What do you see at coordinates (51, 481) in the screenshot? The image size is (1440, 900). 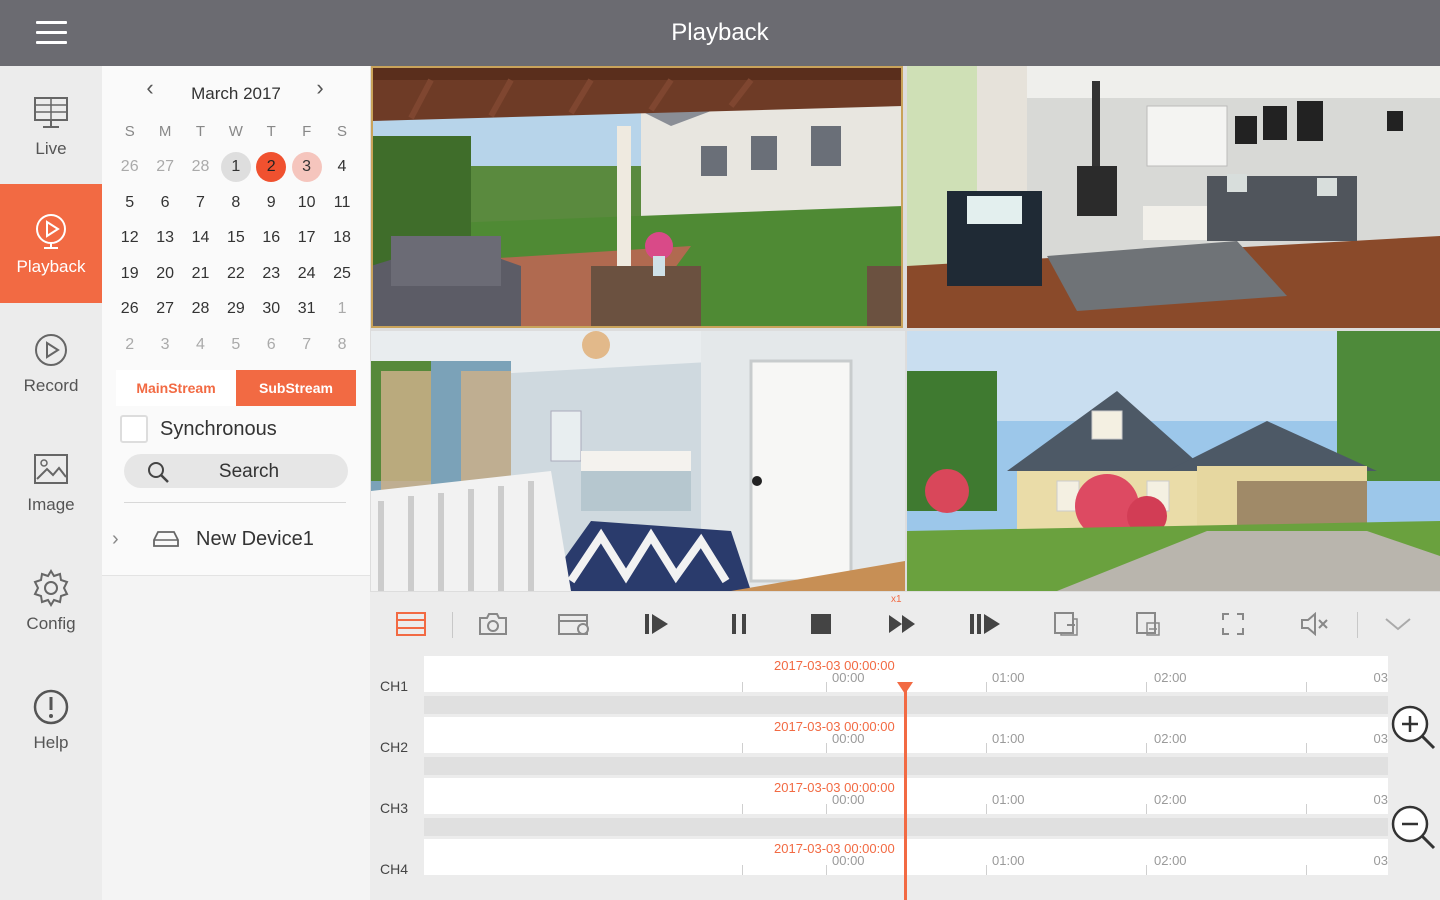 I see `nav-item-image: Image` at bounding box center [51, 481].